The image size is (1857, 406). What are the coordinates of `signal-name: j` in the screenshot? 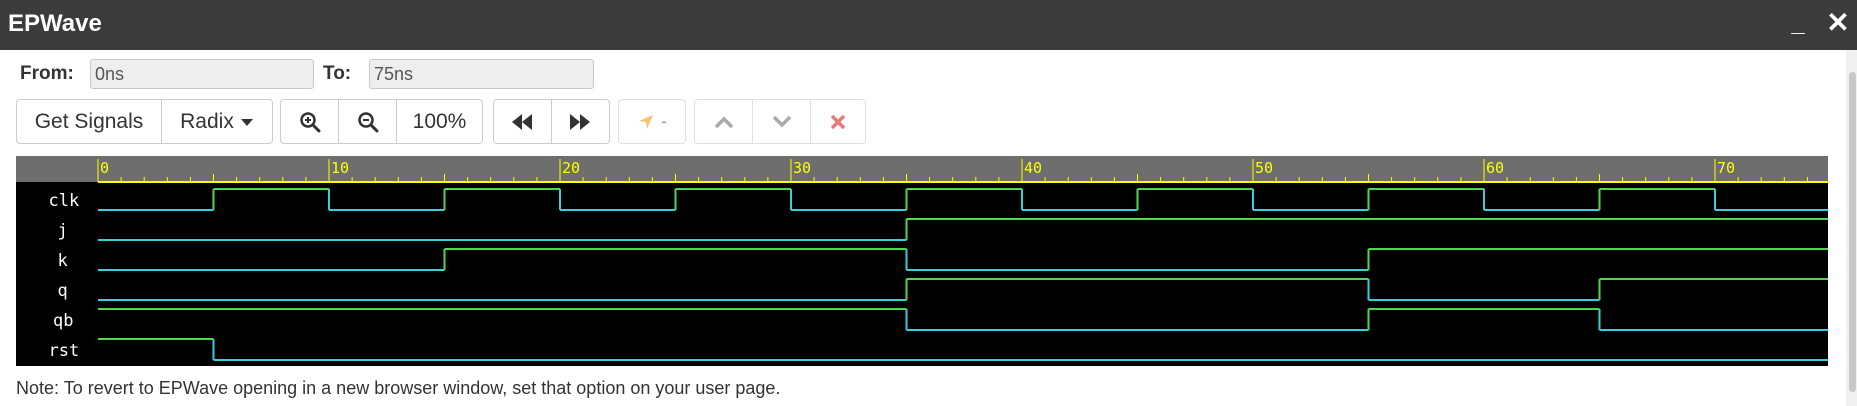 It's located at (63, 231).